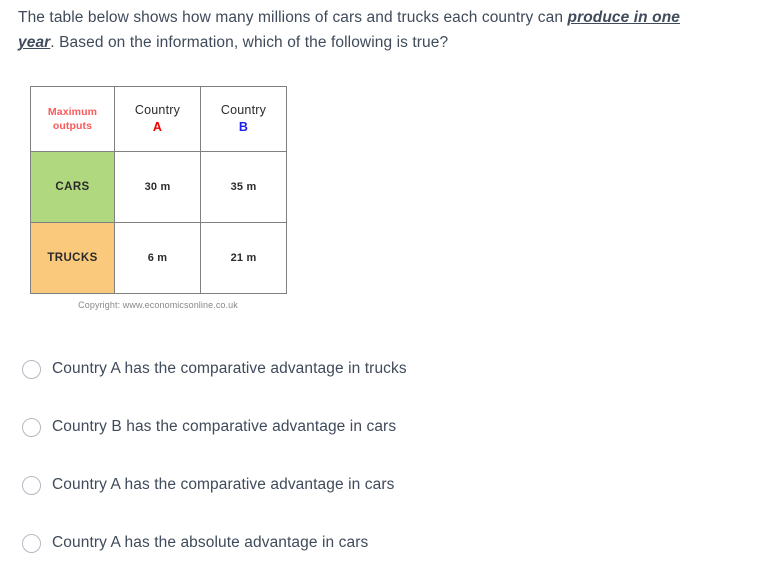  I want to click on column-header-country-b-letter: B, so click(243, 127).